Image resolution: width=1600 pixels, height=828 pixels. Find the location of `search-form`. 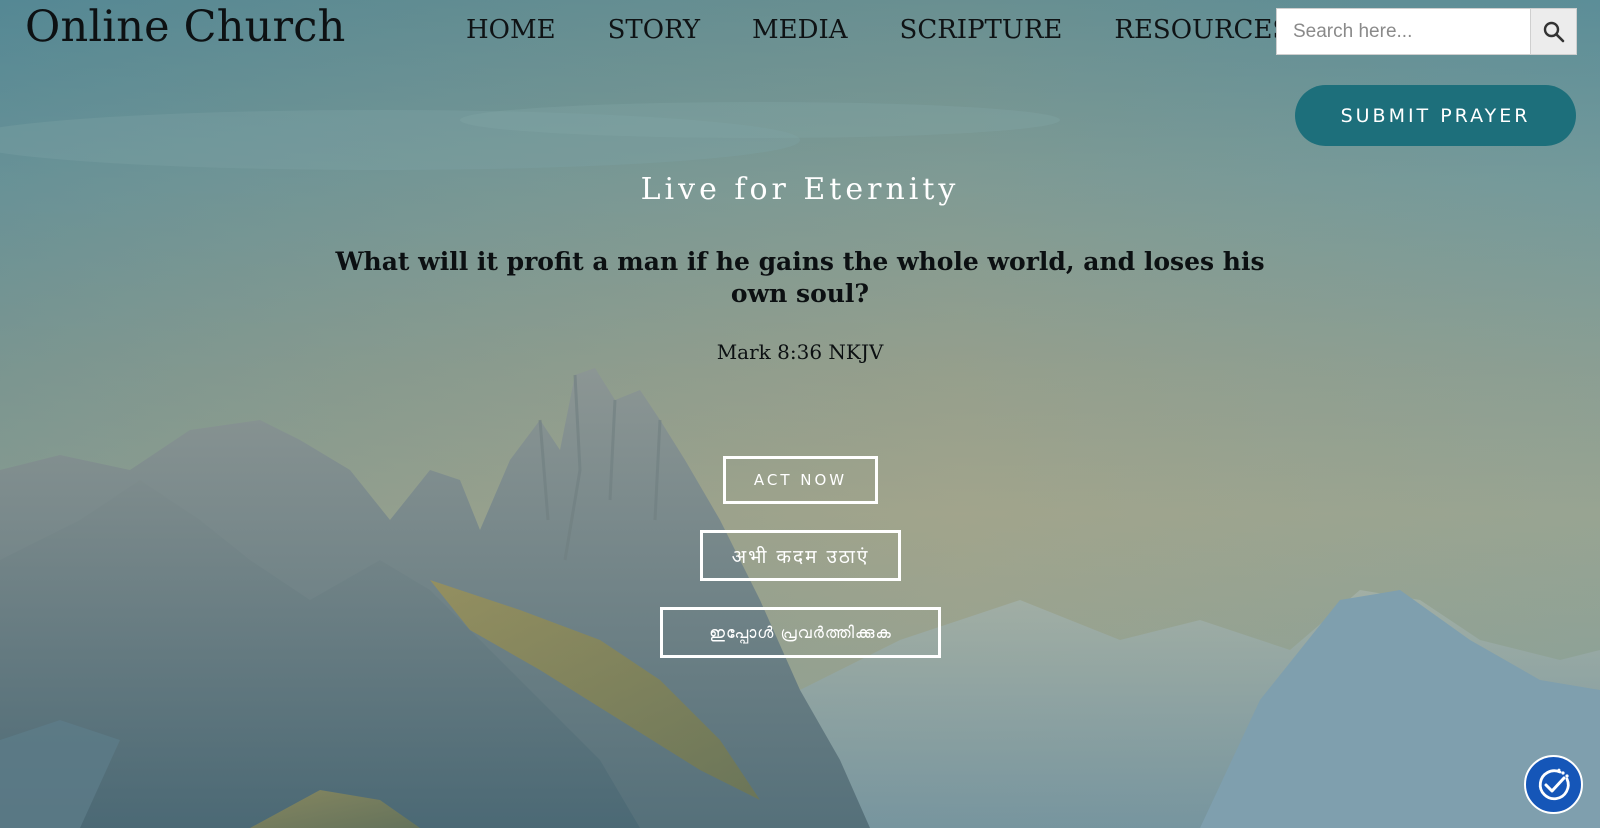

search-form is located at coordinates (1426, 31).